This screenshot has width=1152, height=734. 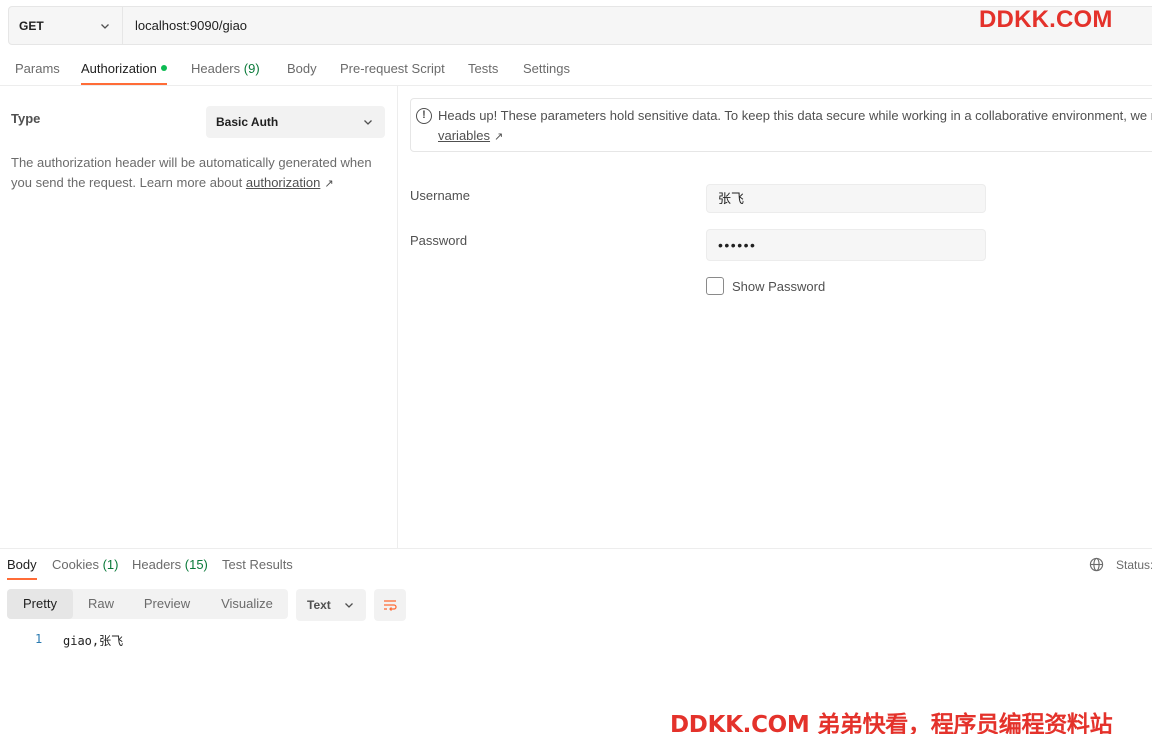 I want to click on username-label: Username, so click(x=440, y=195).